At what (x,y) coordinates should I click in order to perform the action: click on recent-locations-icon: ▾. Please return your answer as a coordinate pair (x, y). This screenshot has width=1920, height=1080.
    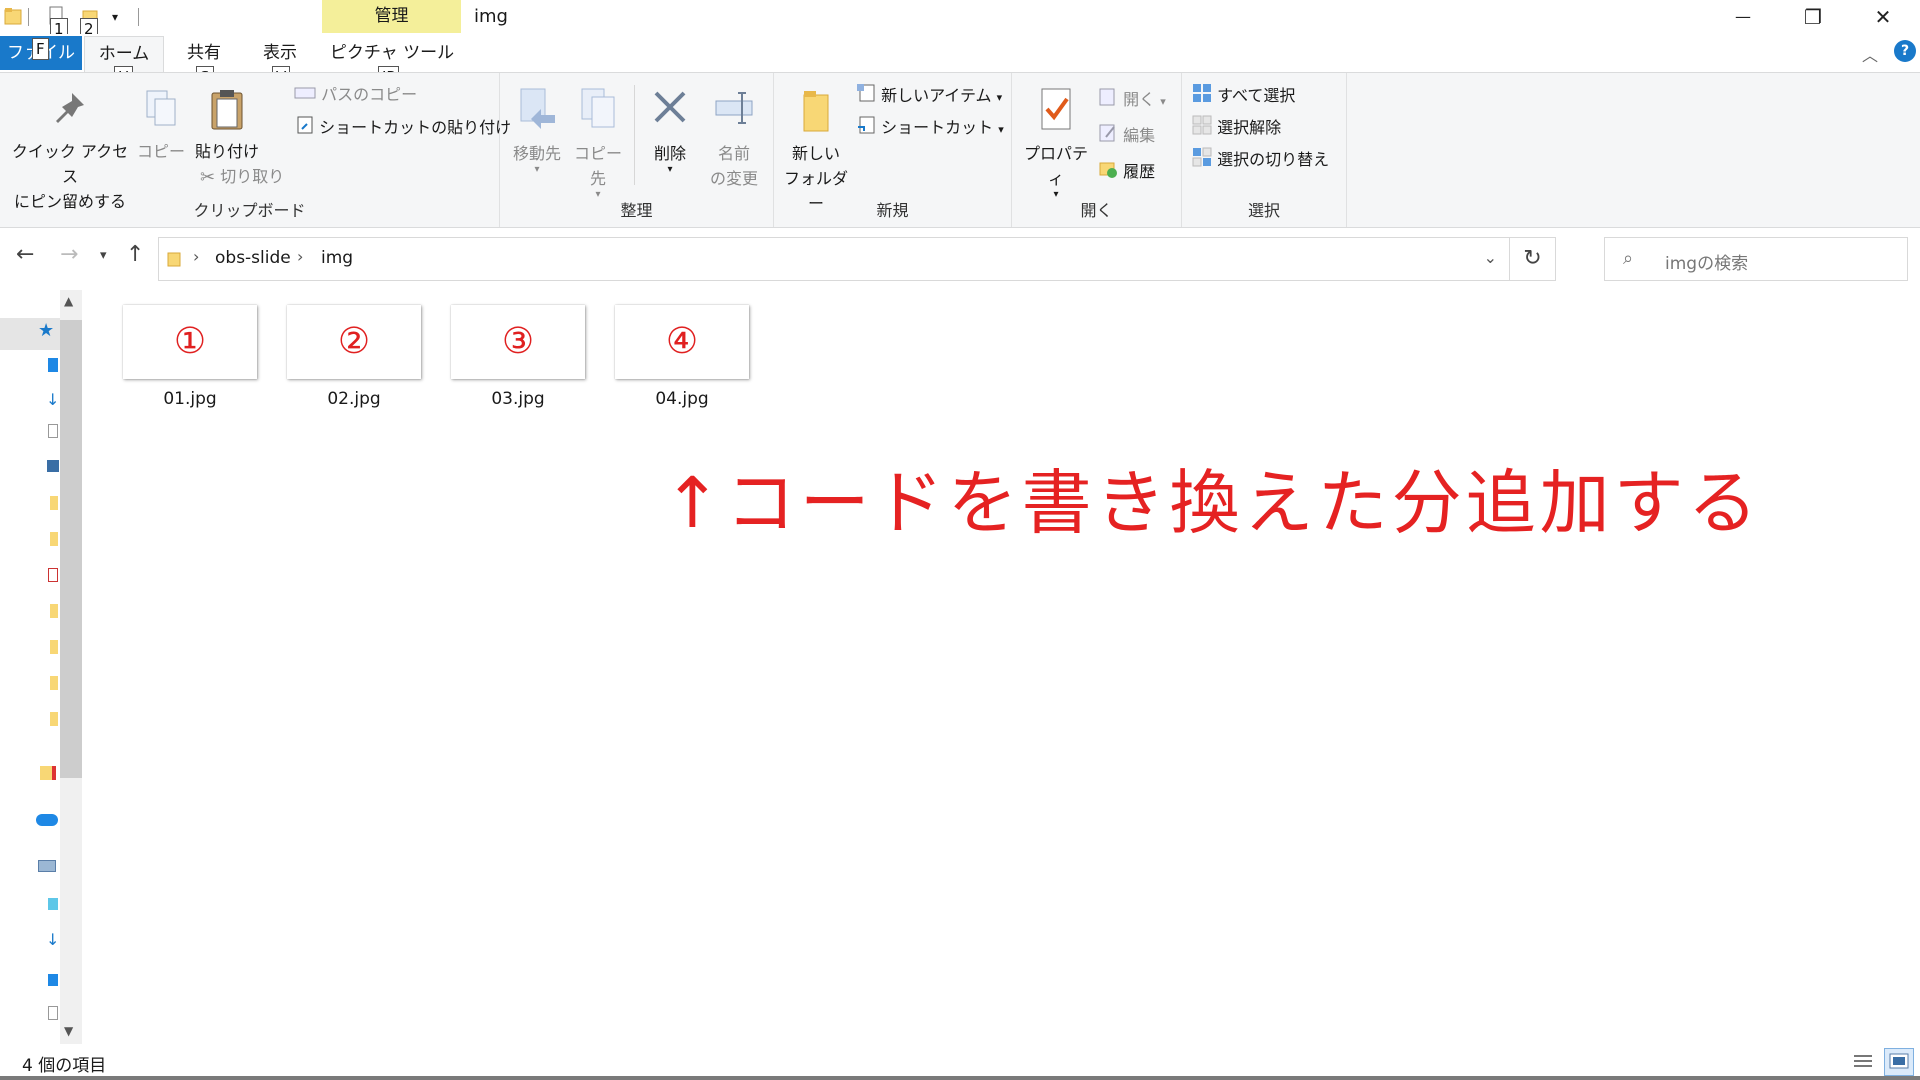
    Looking at the image, I should click on (103, 255).